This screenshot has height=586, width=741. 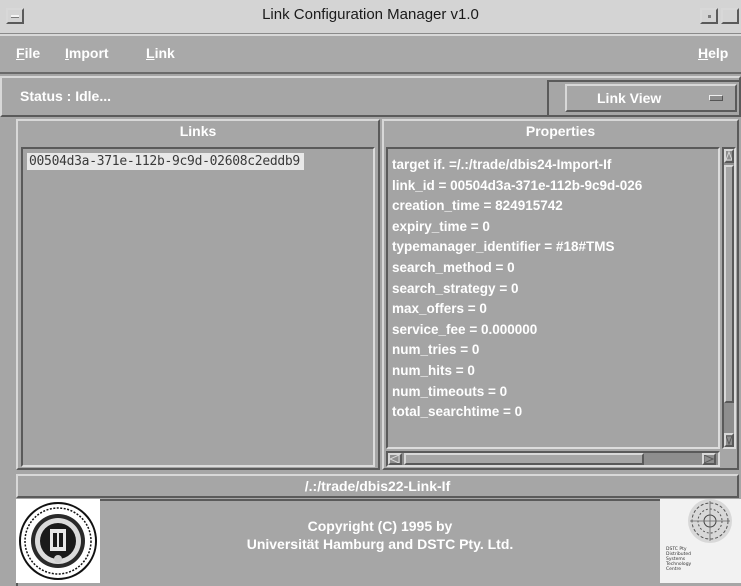 What do you see at coordinates (87, 53) in the screenshot?
I see `menu-import: Import` at bounding box center [87, 53].